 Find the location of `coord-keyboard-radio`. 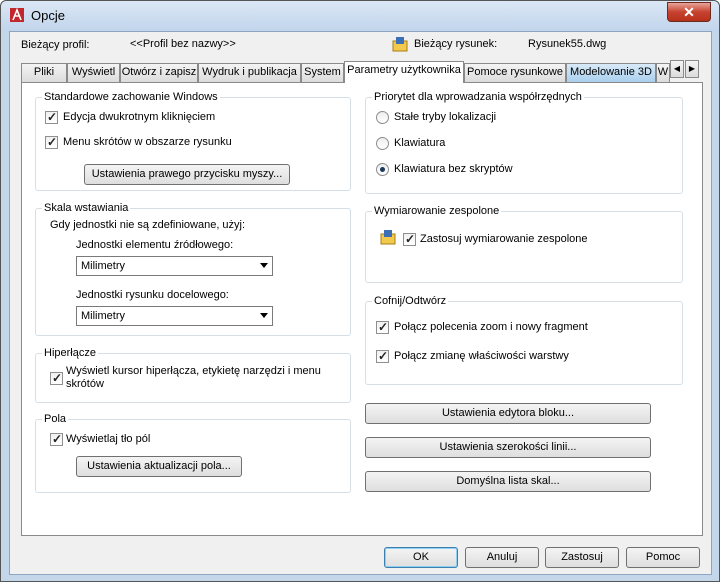

coord-keyboard-radio is located at coordinates (382, 143).